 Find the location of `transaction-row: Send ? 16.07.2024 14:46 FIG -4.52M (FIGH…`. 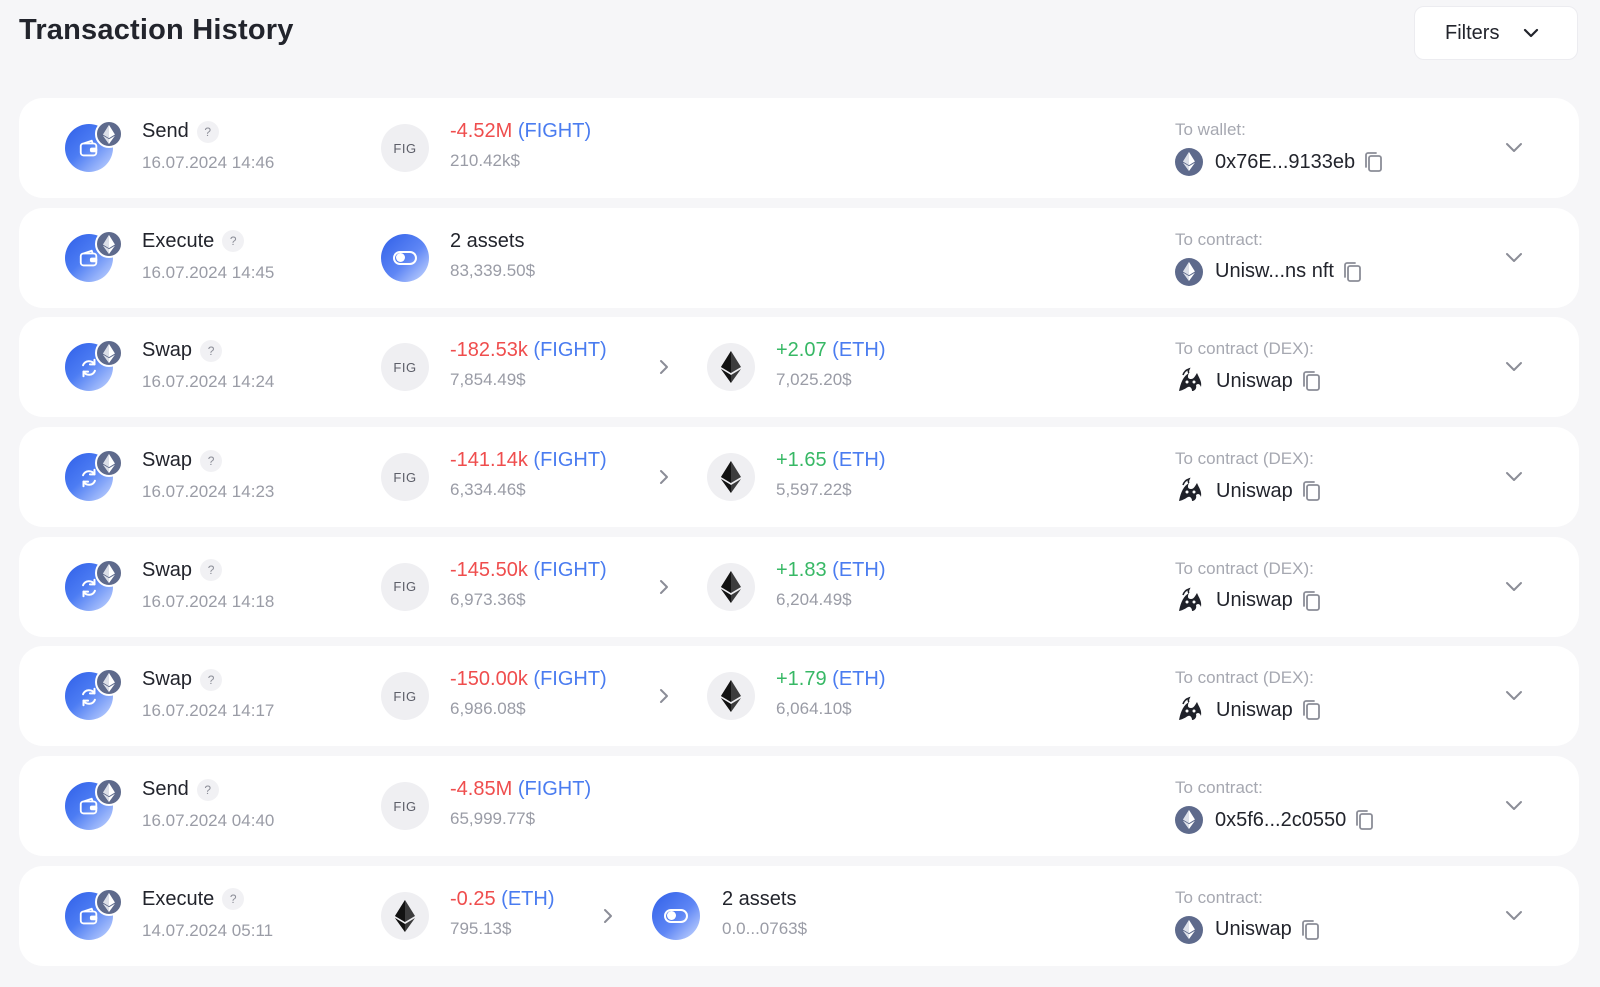

transaction-row: Send ? 16.07.2024 14:46 FIG -4.52M (FIGH… is located at coordinates (799, 148).